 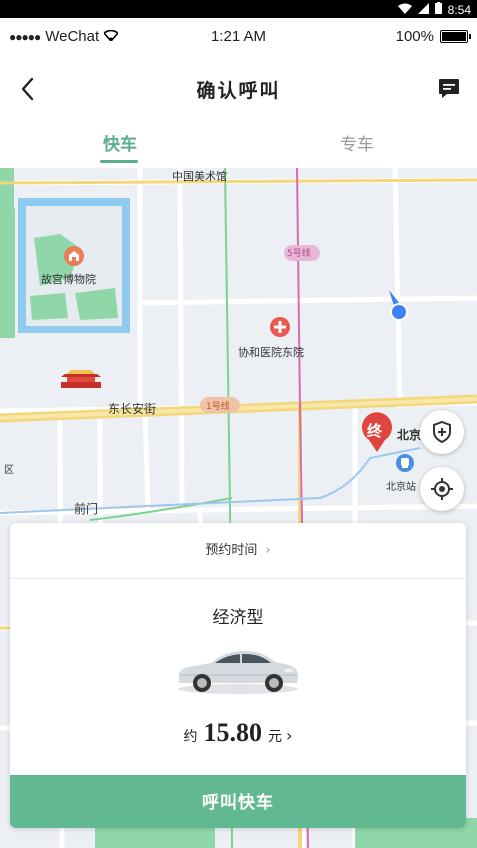 I want to click on current-location-icon, so click(x=399, y=305).